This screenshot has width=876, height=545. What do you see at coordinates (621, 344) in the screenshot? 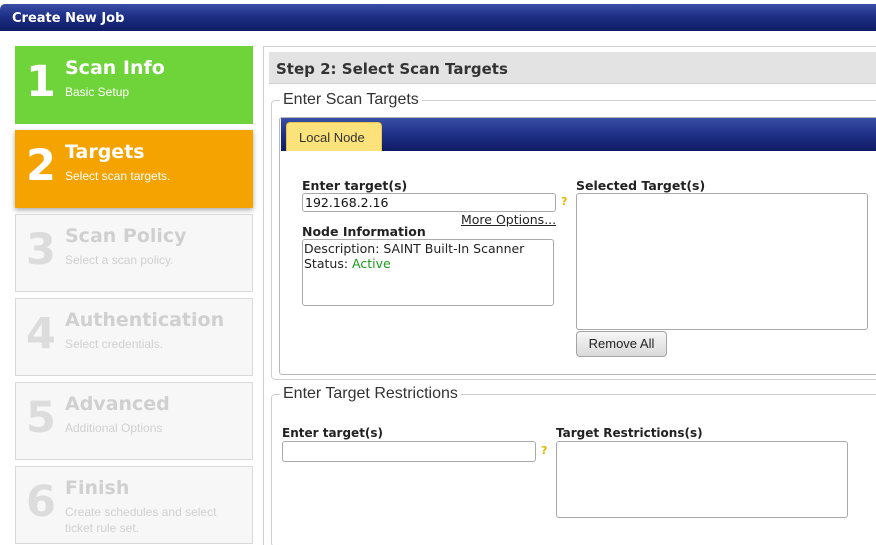
I see `remove-all-button: Remove All` at bounding box center [621, 344].